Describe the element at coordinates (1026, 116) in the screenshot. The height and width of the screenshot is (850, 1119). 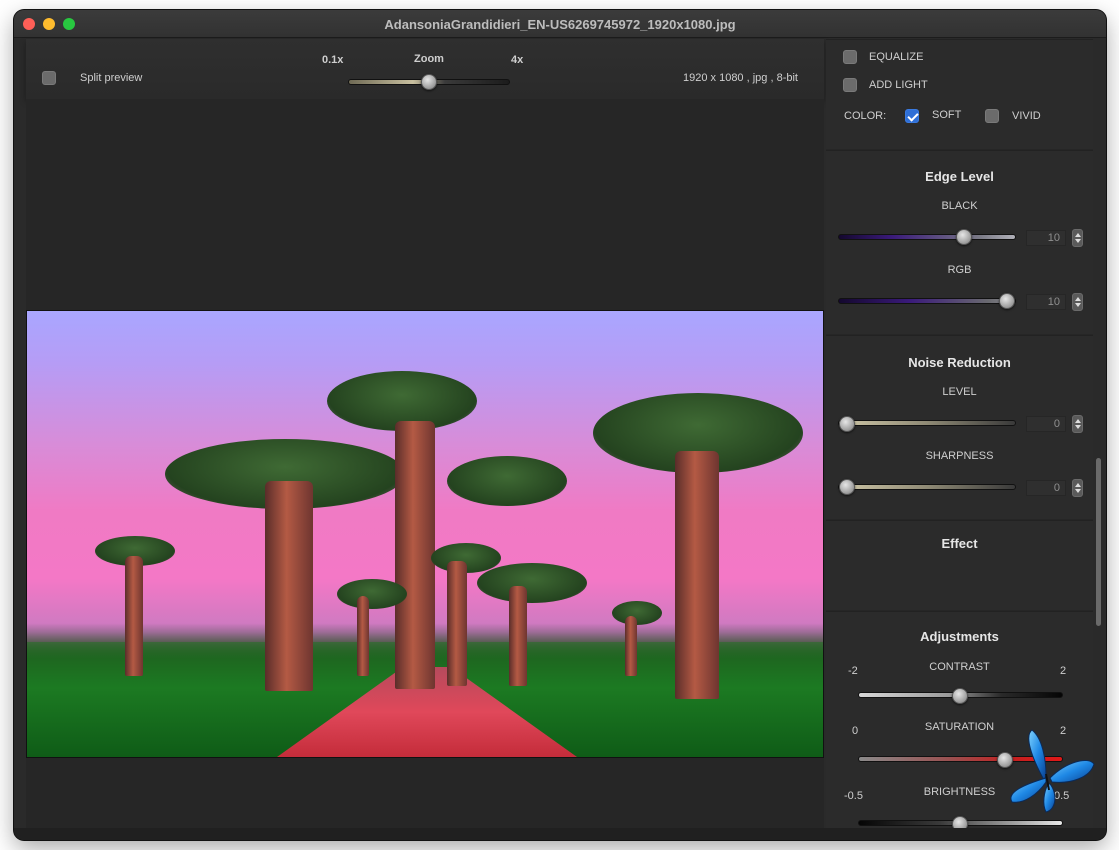
I see `vivid-label: VIVID` at that location.